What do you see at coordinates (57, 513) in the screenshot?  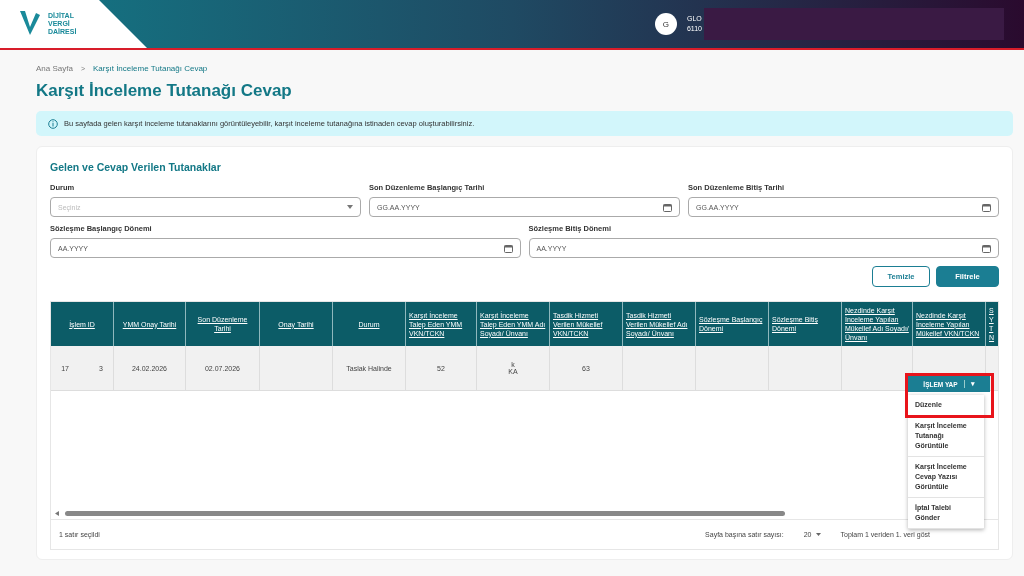 I see `scroll-left-icon` at bounding box center [57, 513].